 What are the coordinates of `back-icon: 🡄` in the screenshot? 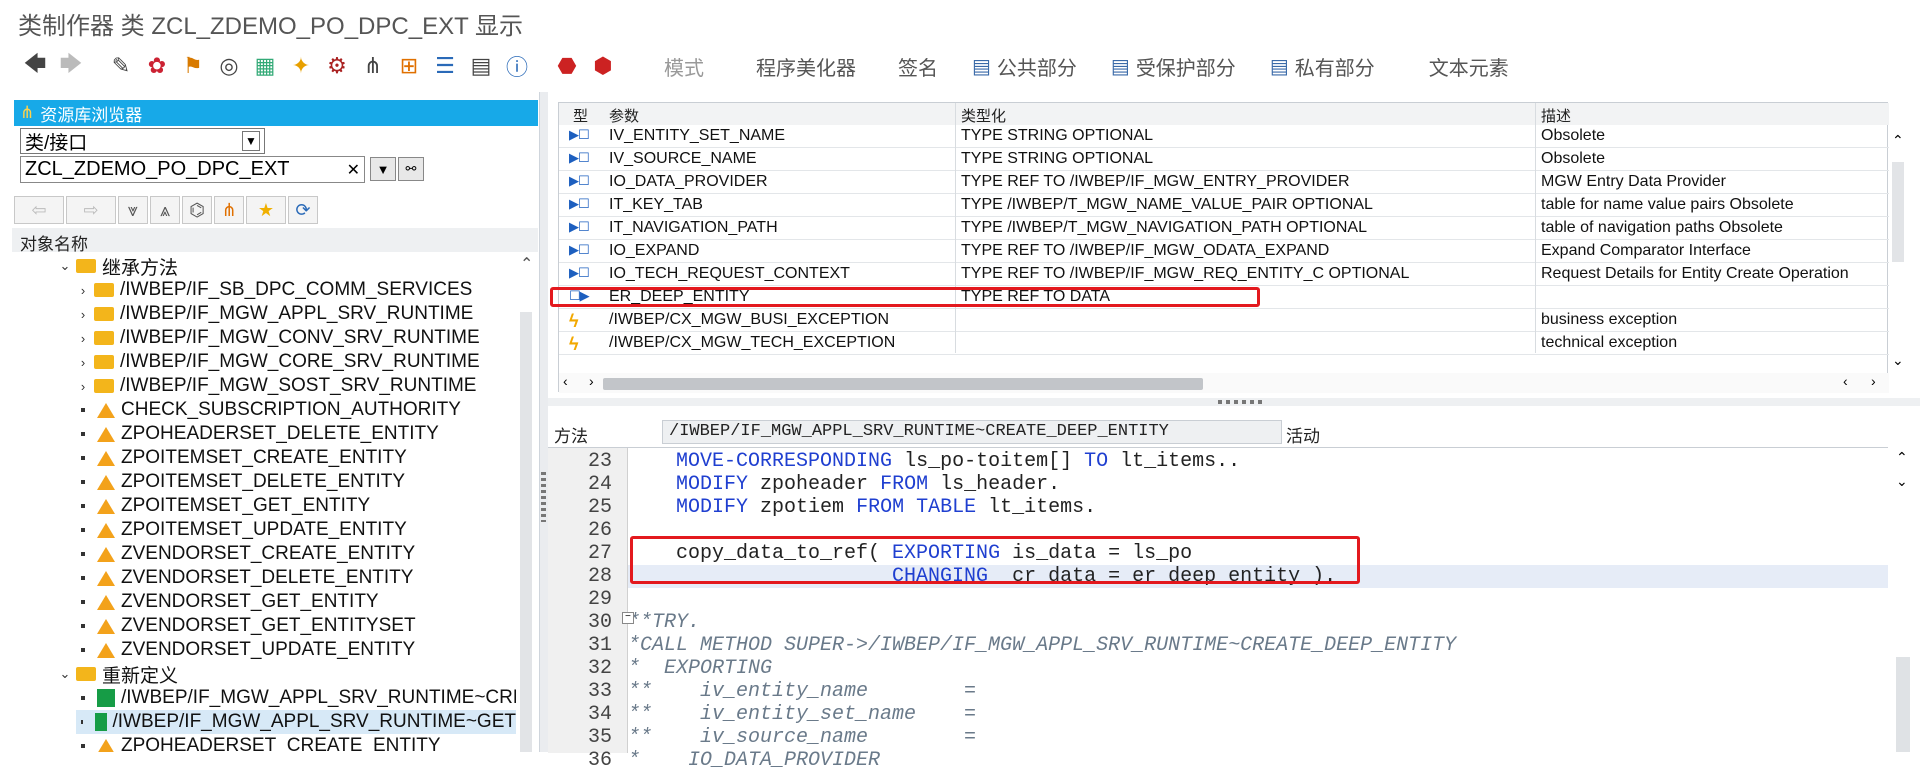 It's located at (35, 66).